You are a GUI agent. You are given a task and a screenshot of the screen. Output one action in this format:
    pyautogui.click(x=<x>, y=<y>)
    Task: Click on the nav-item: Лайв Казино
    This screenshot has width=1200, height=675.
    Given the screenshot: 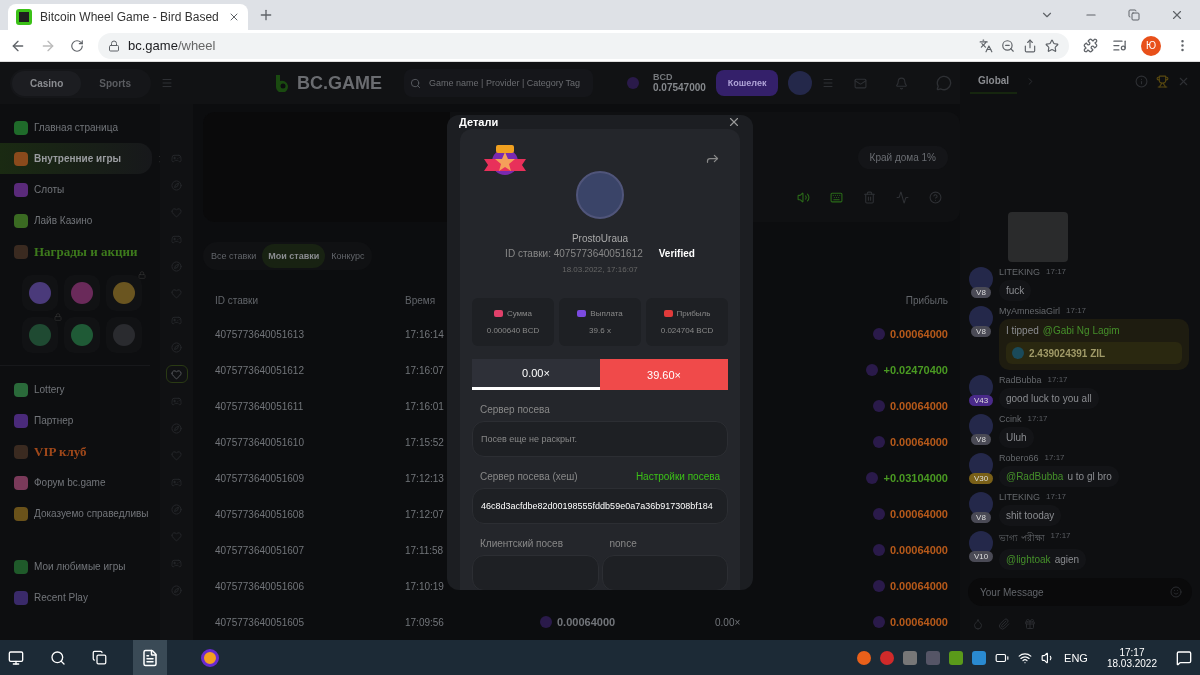 What is the action you would take?
    pyautogui.click(x=76, y=220)
    